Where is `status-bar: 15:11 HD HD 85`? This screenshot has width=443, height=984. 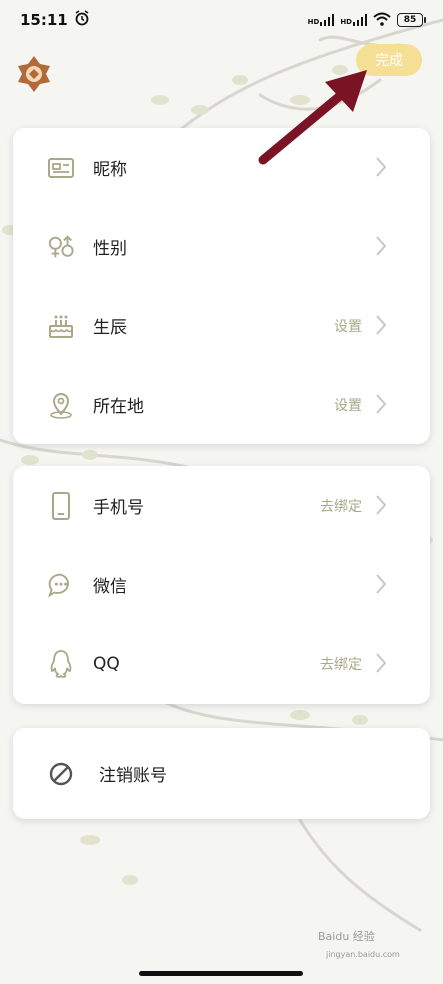
status-bar: 15:11 HD HD 85 is located at coordinates (221, 20).